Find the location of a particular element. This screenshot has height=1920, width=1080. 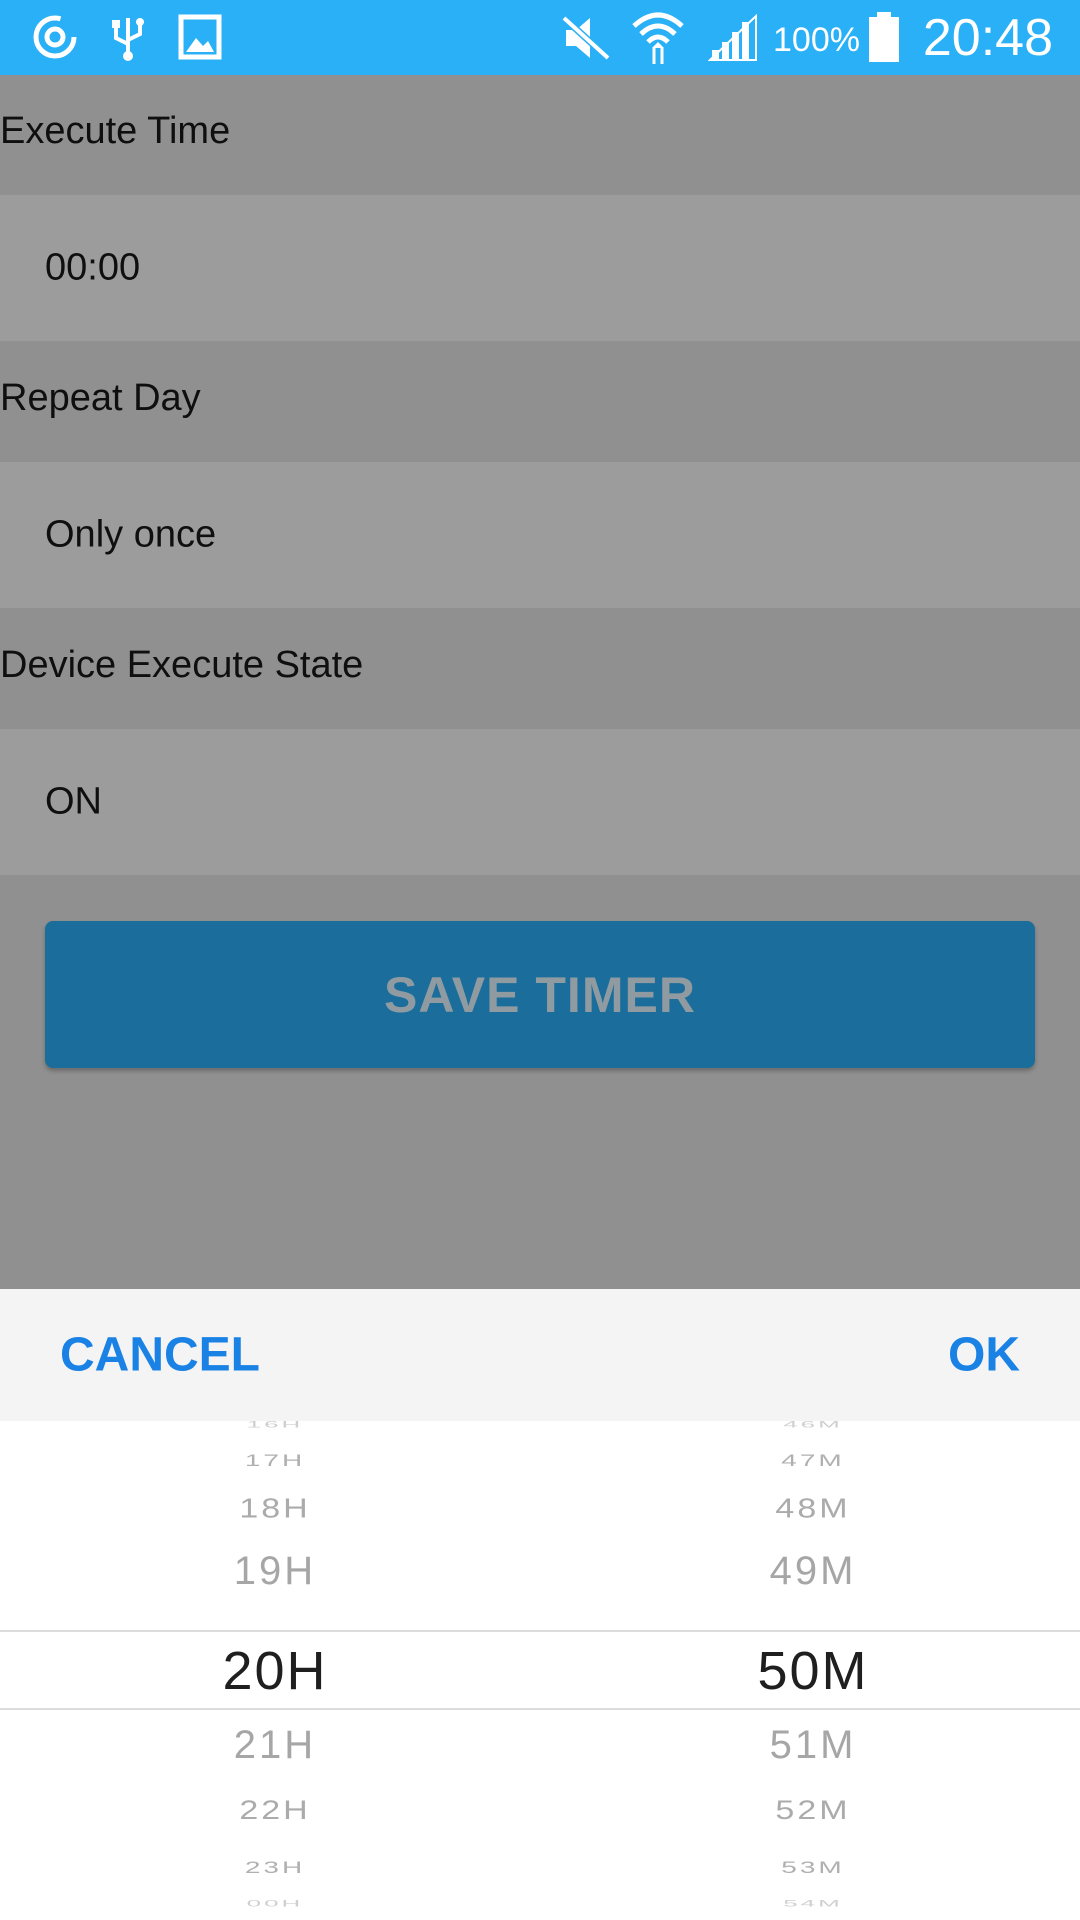

device-state-field: ON is located at coordinates (540, 802).